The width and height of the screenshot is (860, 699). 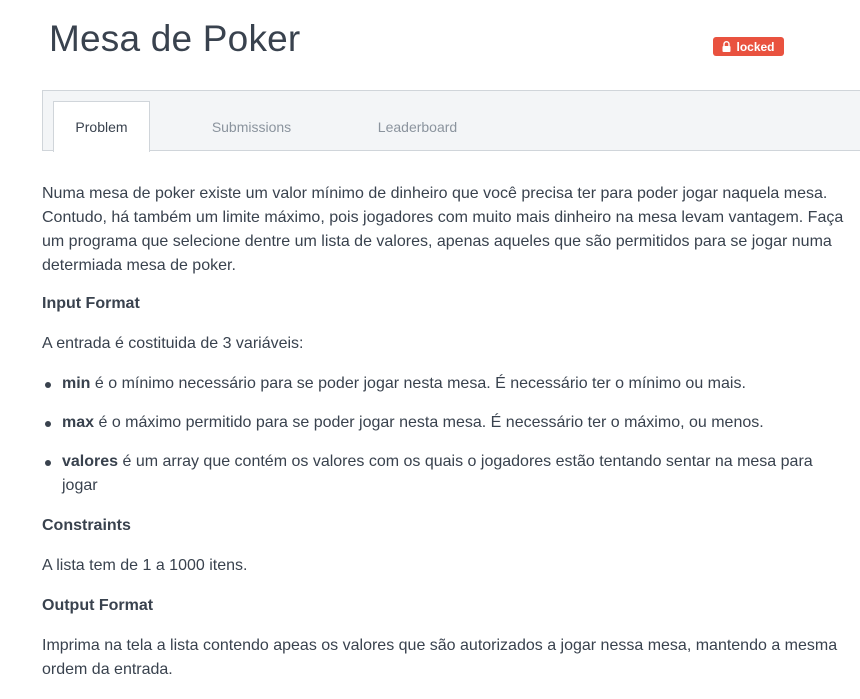 What do you see at coordinates (76, 383) in the screenshot?
I see `variable-name: min` at bounding box center [76, 383].